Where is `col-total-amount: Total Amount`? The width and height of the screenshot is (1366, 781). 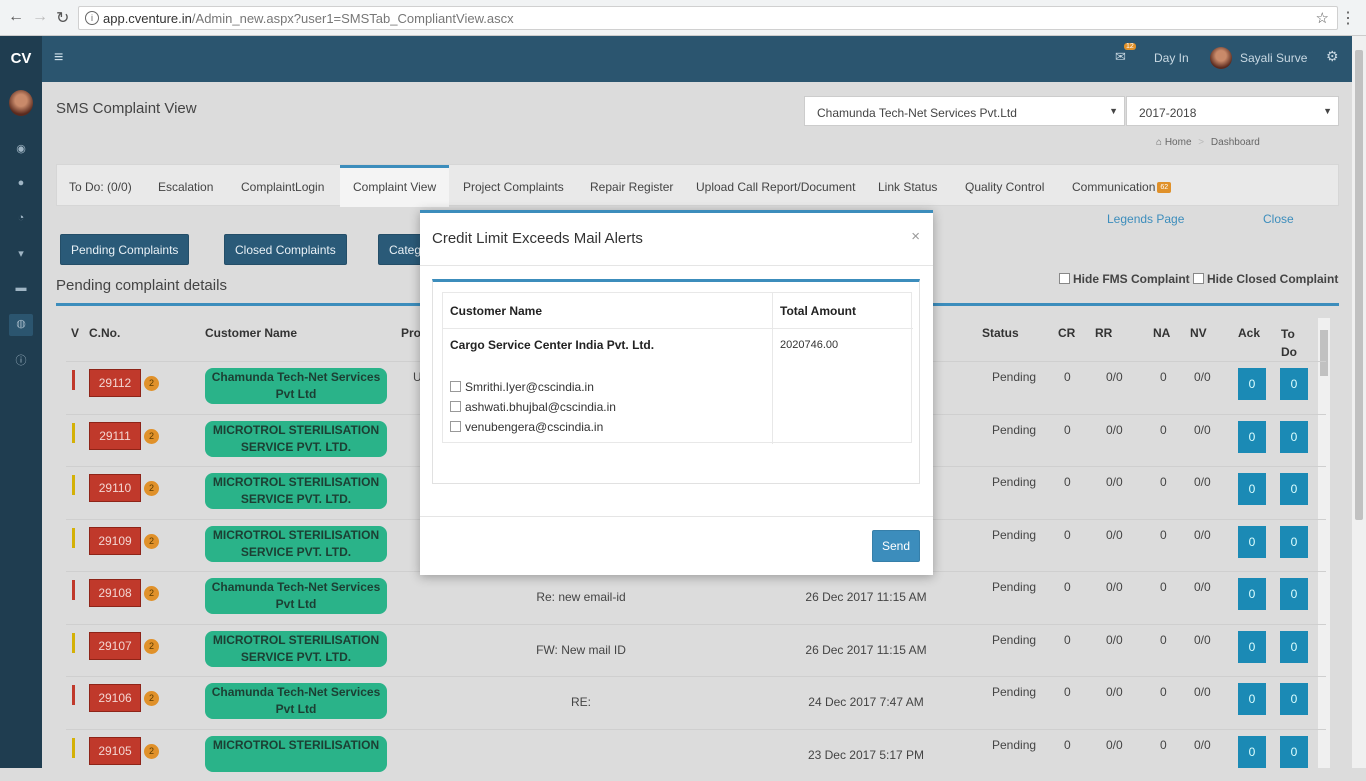
col-total-amount: Total Amount is located at coordinates (818, 311).